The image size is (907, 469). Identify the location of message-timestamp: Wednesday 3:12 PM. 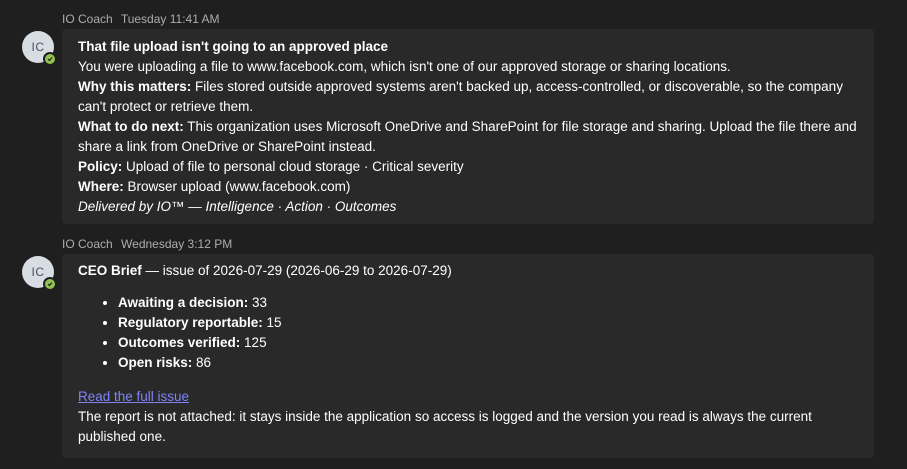
(176, 244).